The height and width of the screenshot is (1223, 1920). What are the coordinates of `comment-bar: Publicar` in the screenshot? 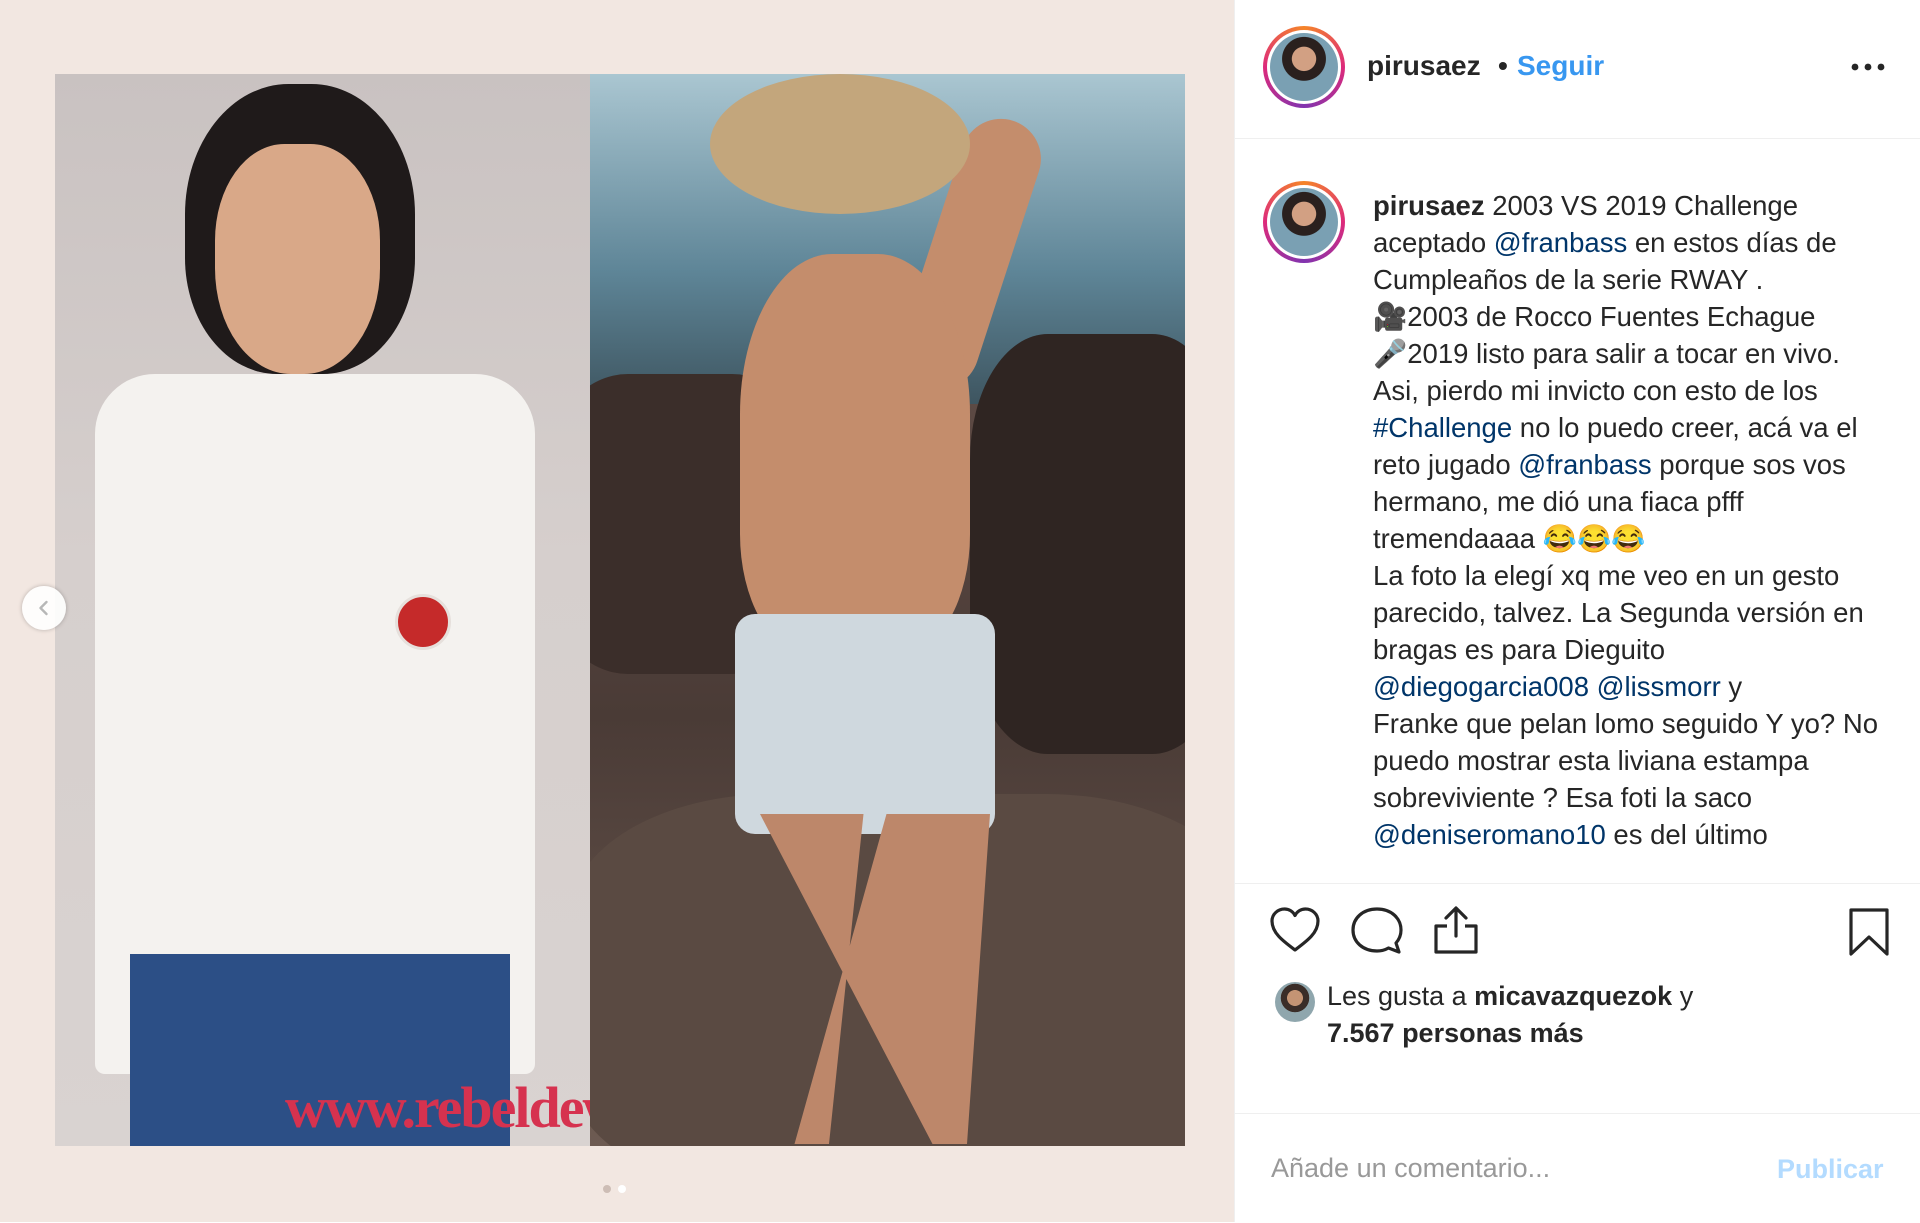 It's located at (1577, 1168).